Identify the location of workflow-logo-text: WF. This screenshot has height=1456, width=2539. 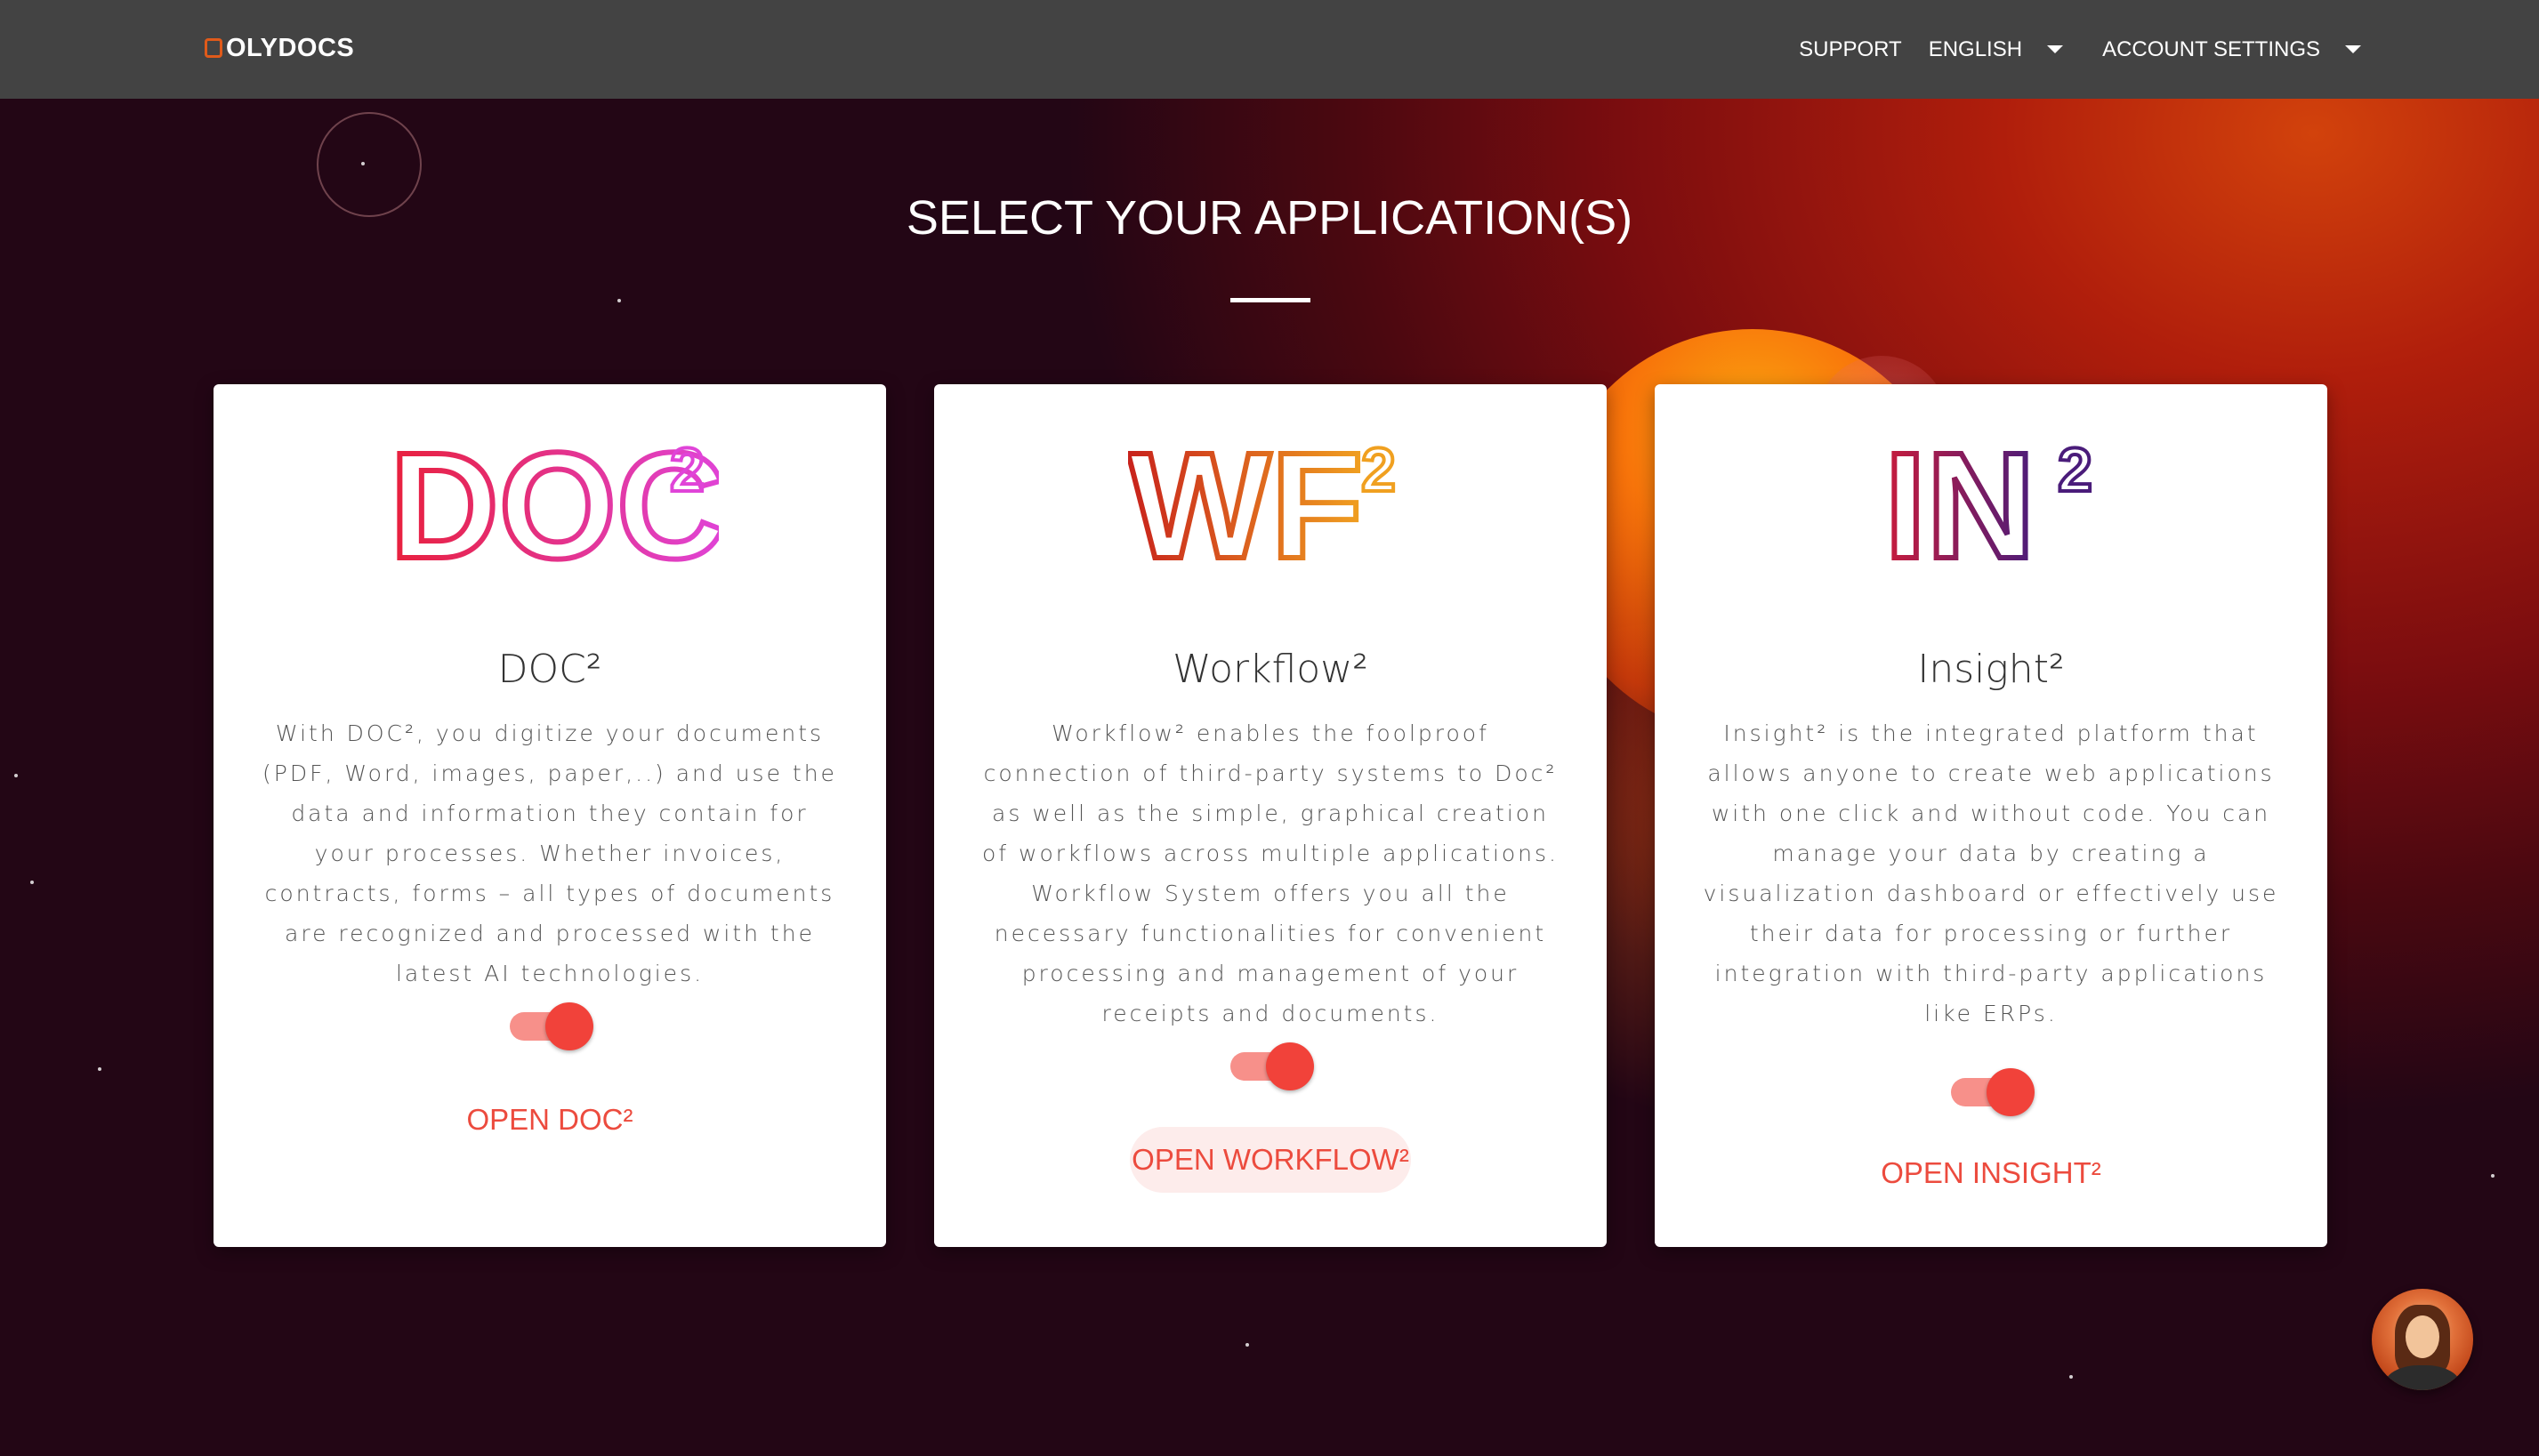
(1245, 505).